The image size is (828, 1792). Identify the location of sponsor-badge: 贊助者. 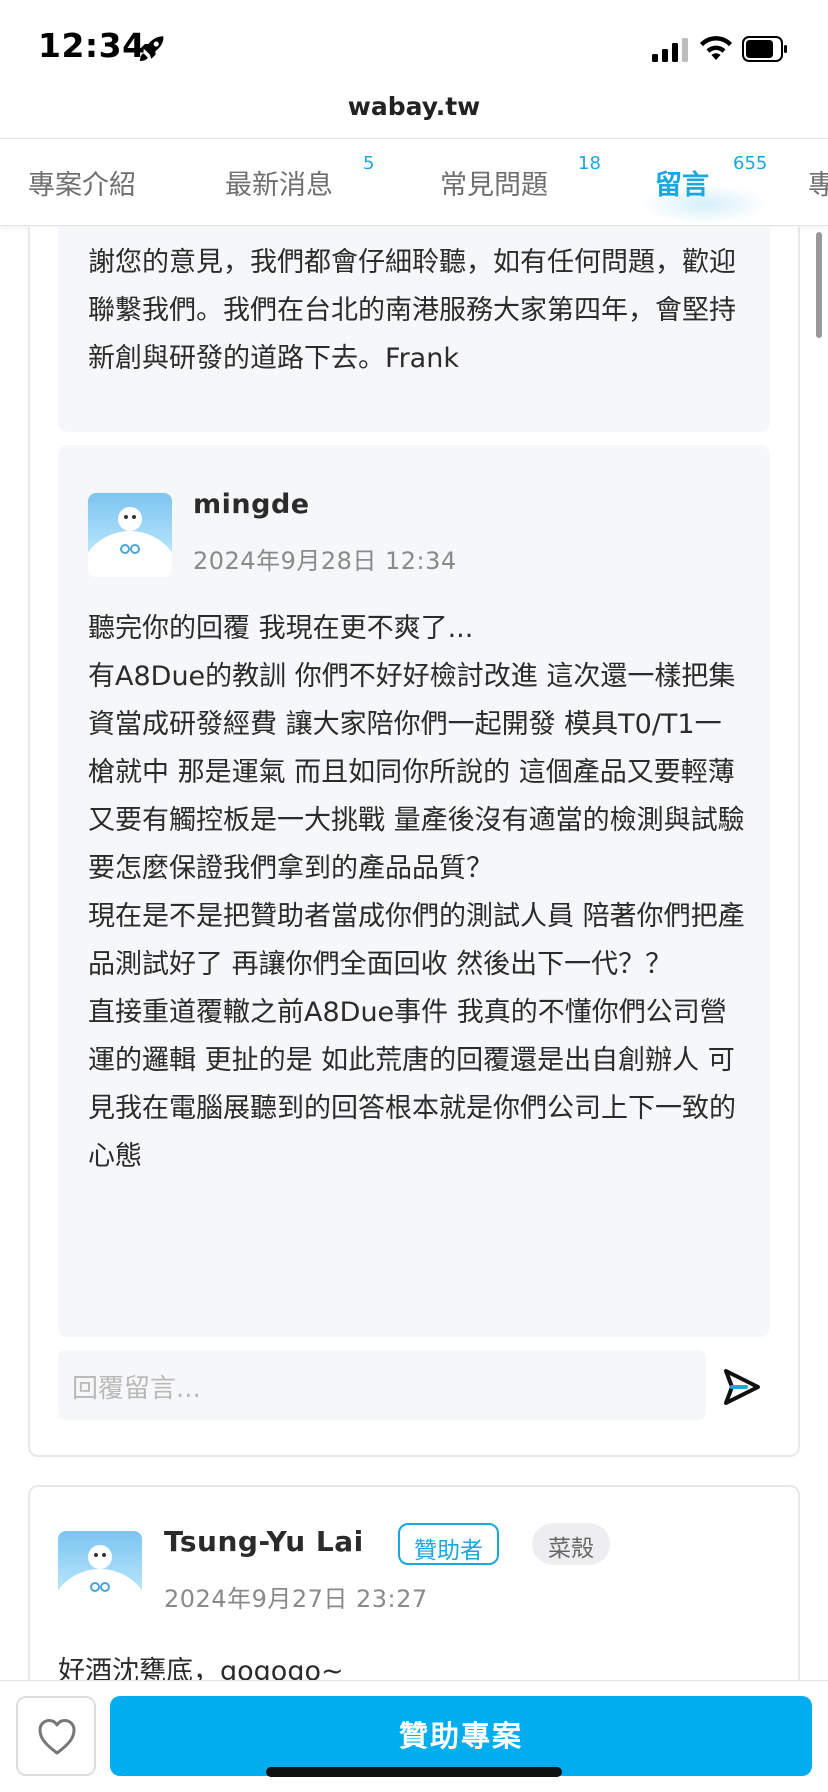
(448, 1544).